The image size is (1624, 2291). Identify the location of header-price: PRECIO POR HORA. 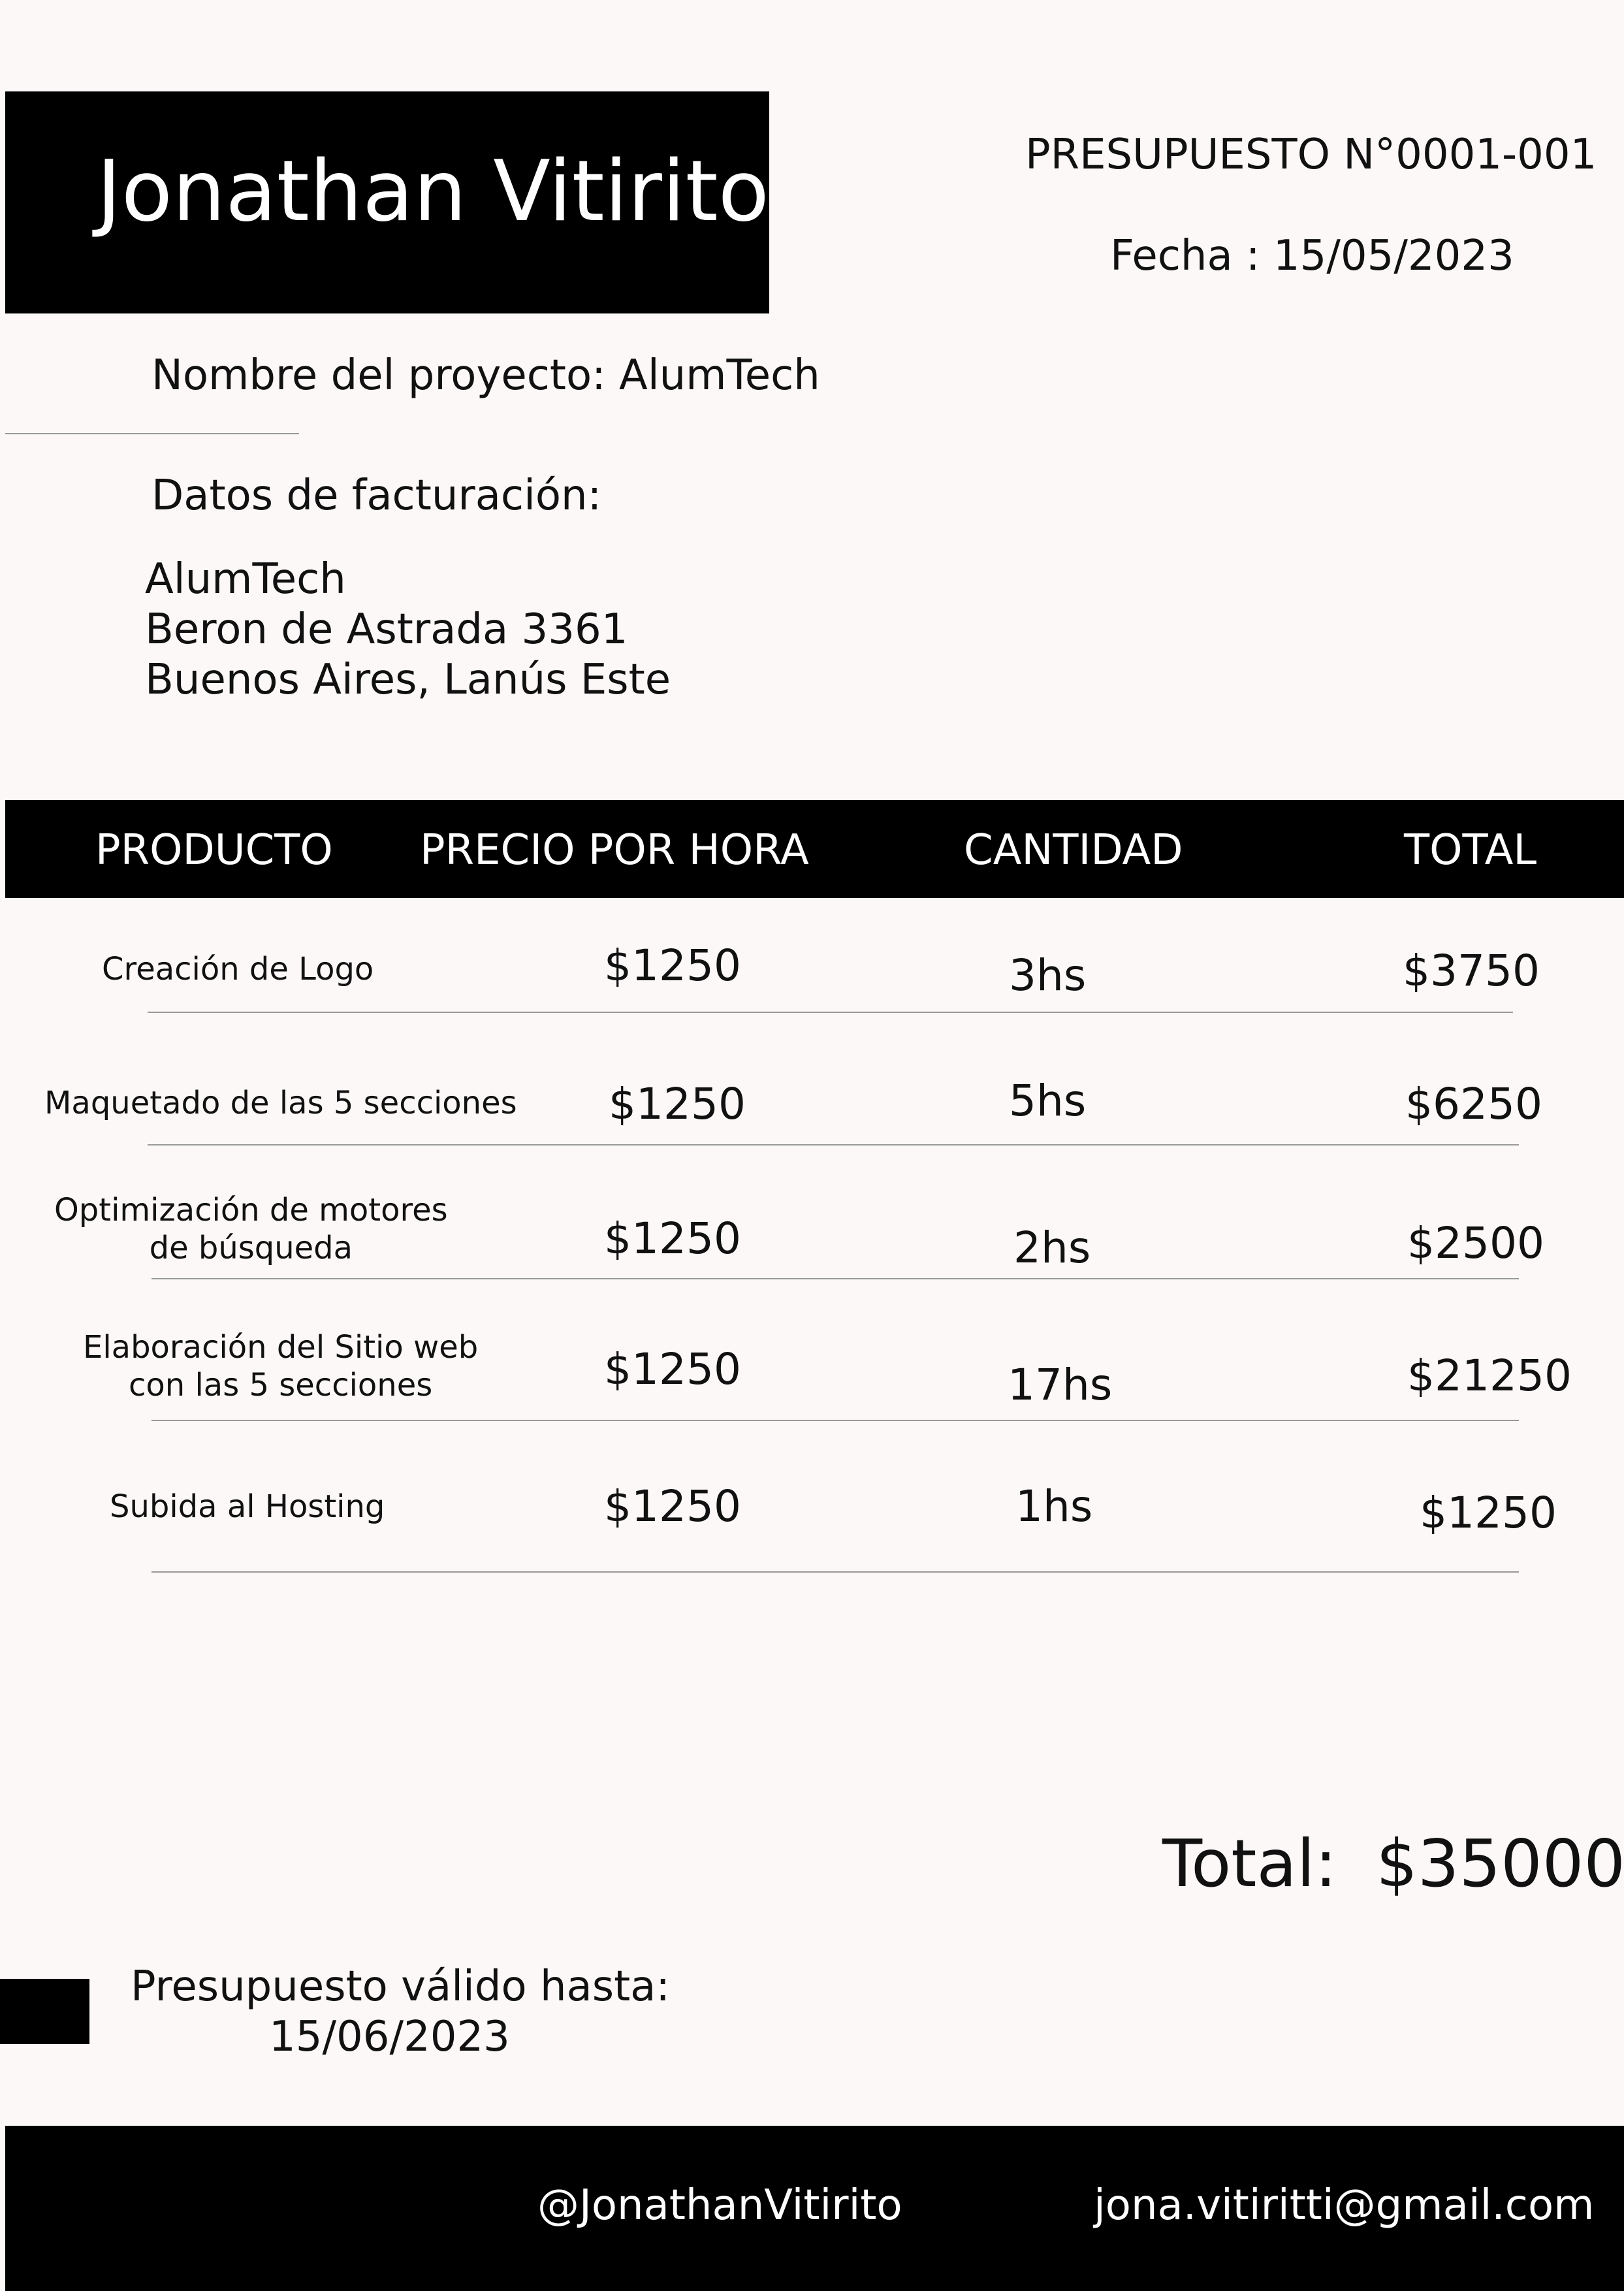
(614, 850).